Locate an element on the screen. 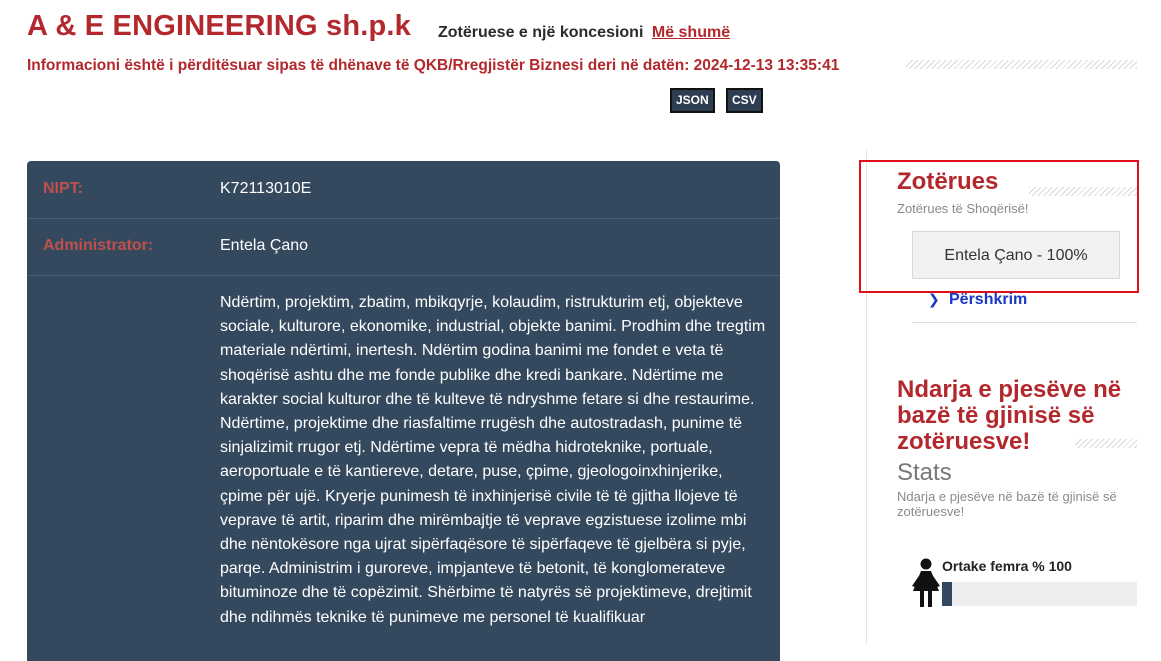 This screenshot has width=1161, height=661. nipt-row: NIPT: K72113010E is located at coordinates (403, 190).